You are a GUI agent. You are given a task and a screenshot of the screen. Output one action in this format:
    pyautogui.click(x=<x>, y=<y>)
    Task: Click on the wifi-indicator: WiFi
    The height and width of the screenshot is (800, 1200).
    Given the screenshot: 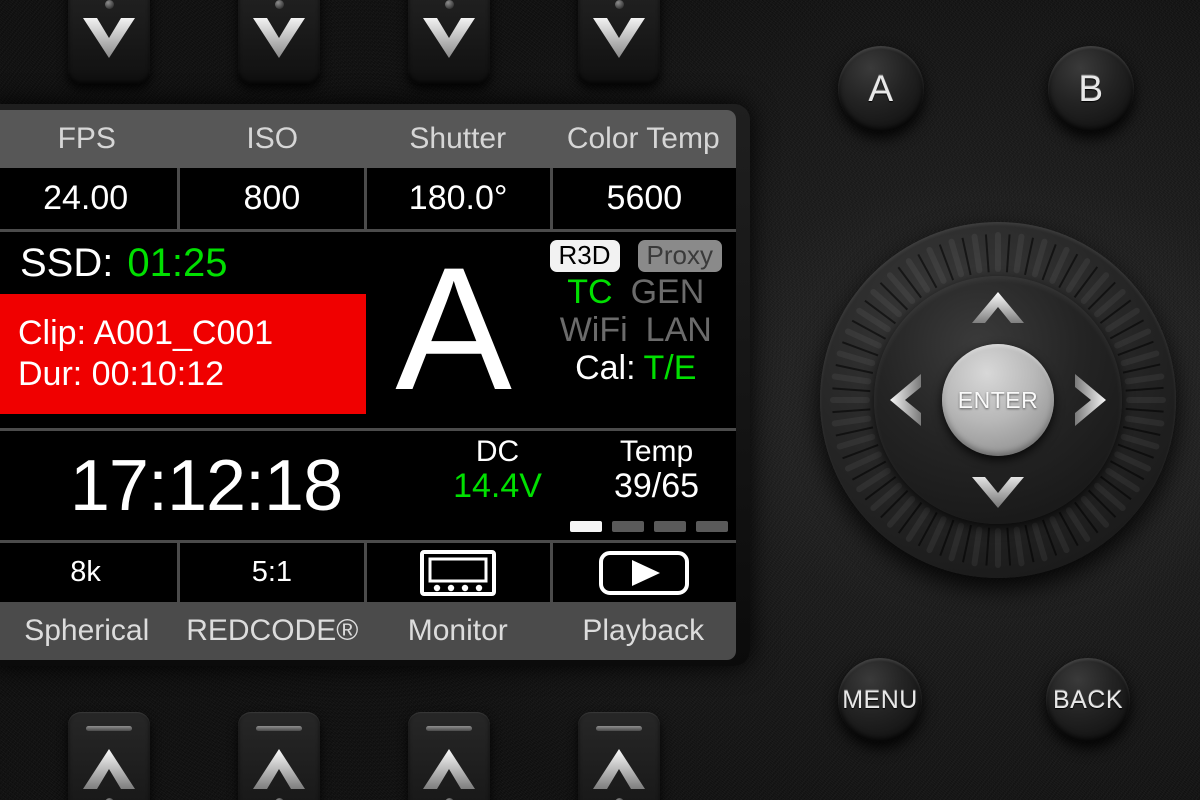 What is the action you would take?
    pyautogui.click(x=593, y=329)
    